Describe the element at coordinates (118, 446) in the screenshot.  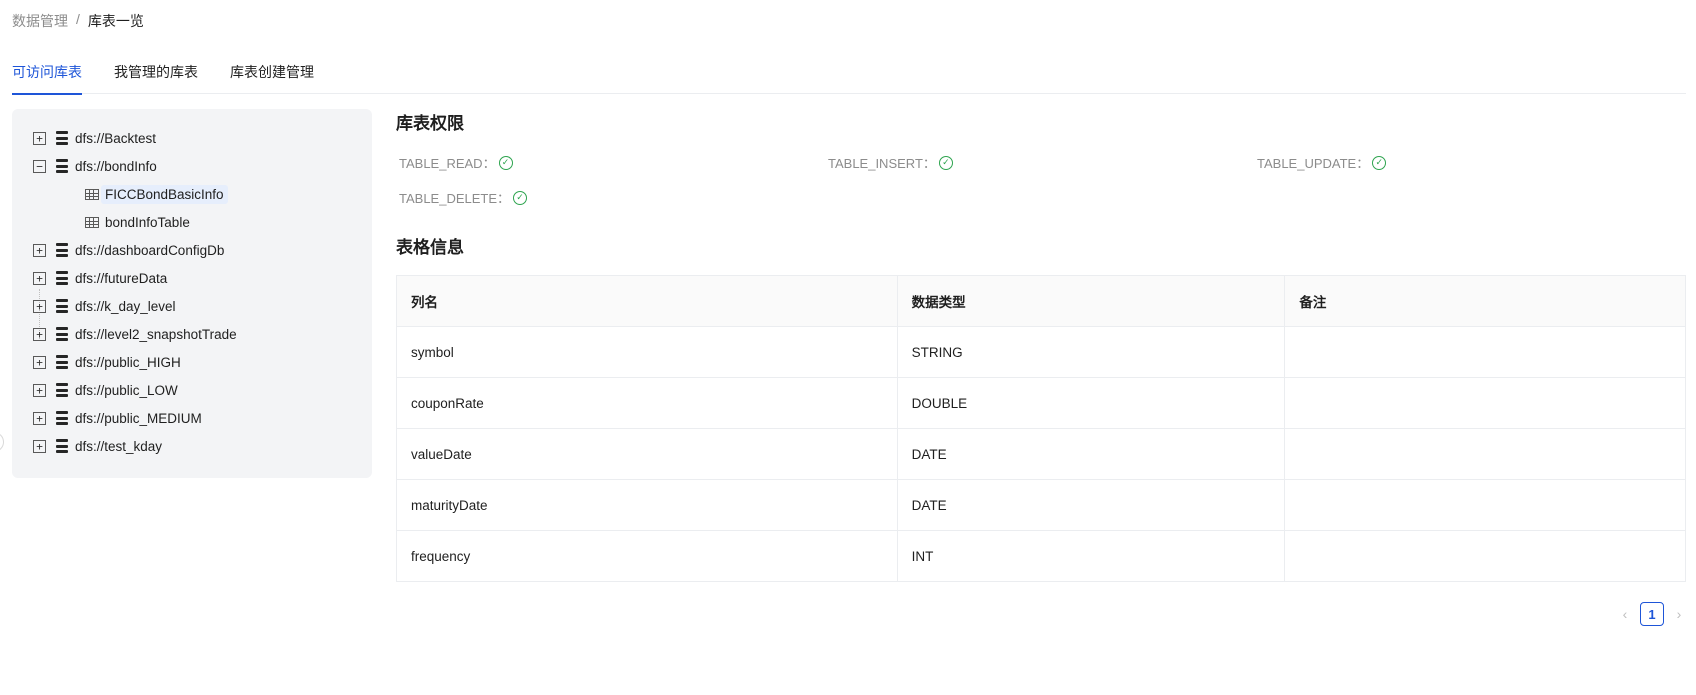
I see `tree-node-label: dfs://test_kday` at that location.